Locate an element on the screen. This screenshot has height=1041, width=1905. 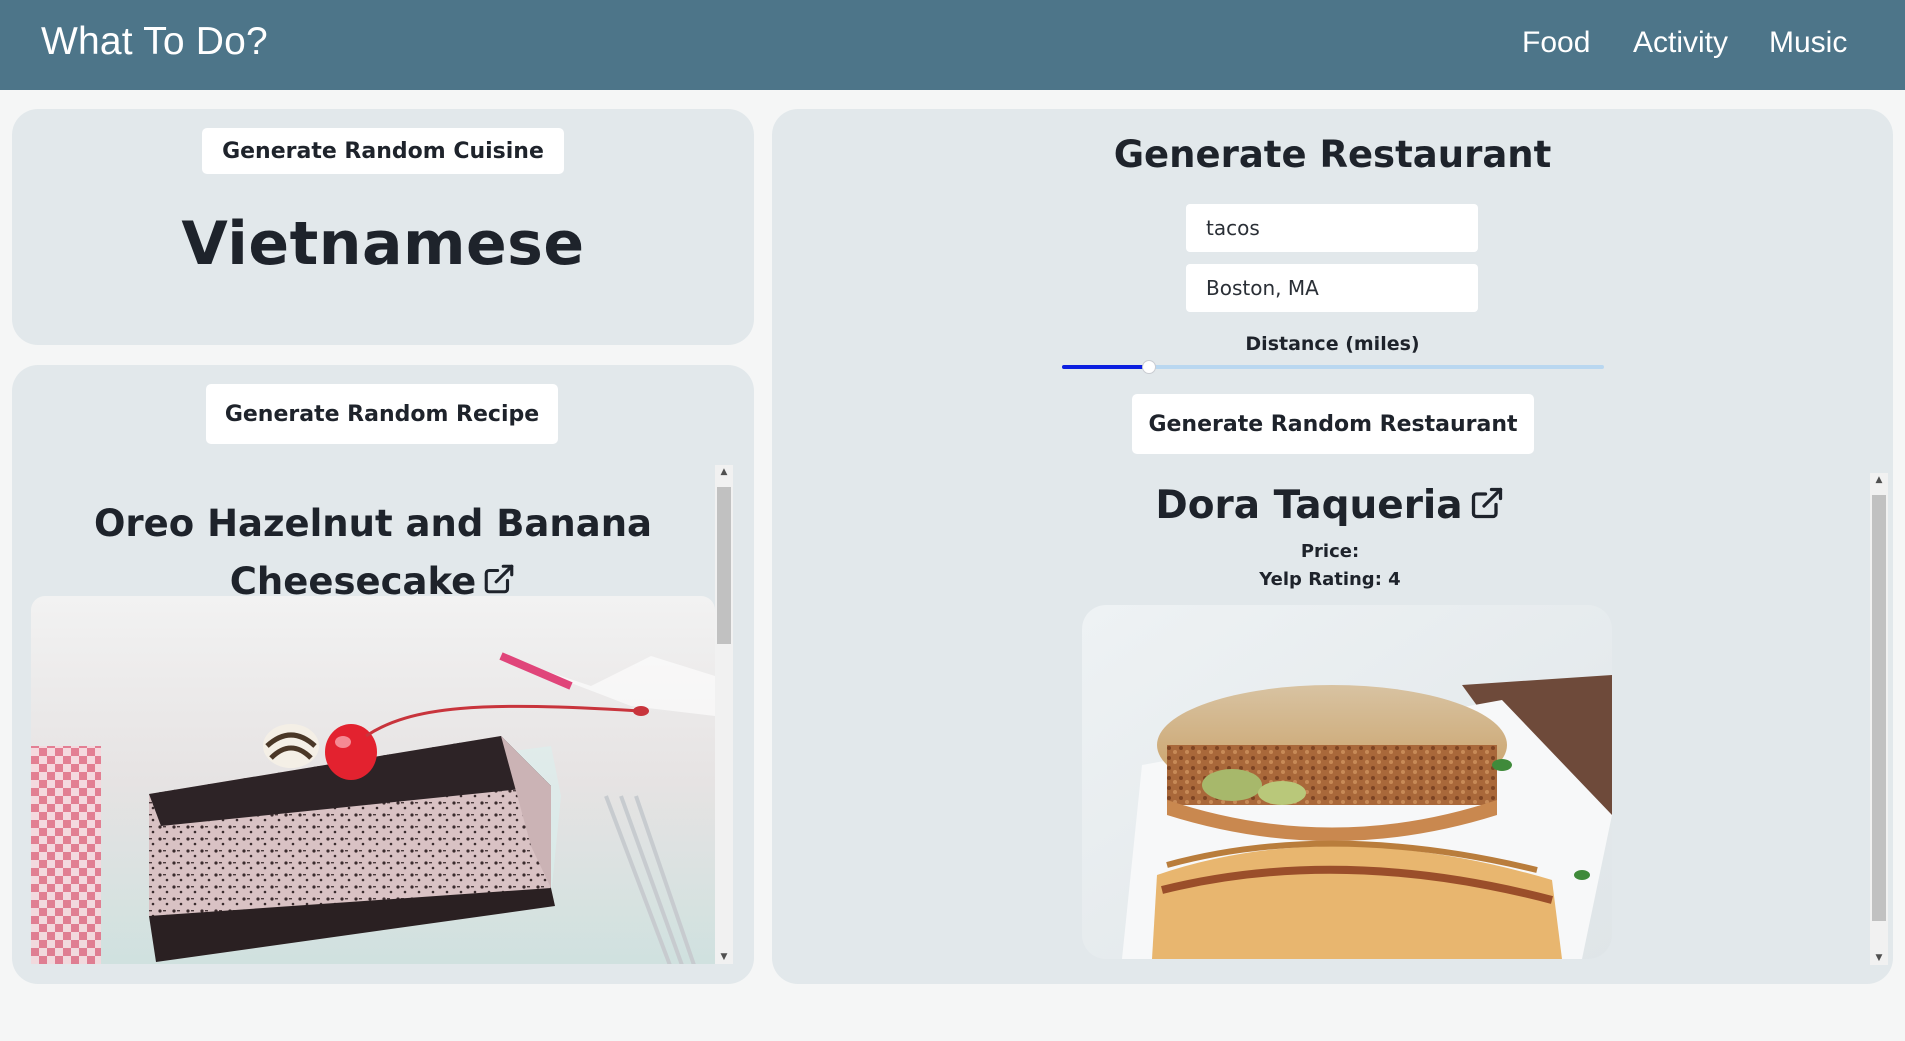
nav-link-food: Food is located at coordinates (1556, 43).